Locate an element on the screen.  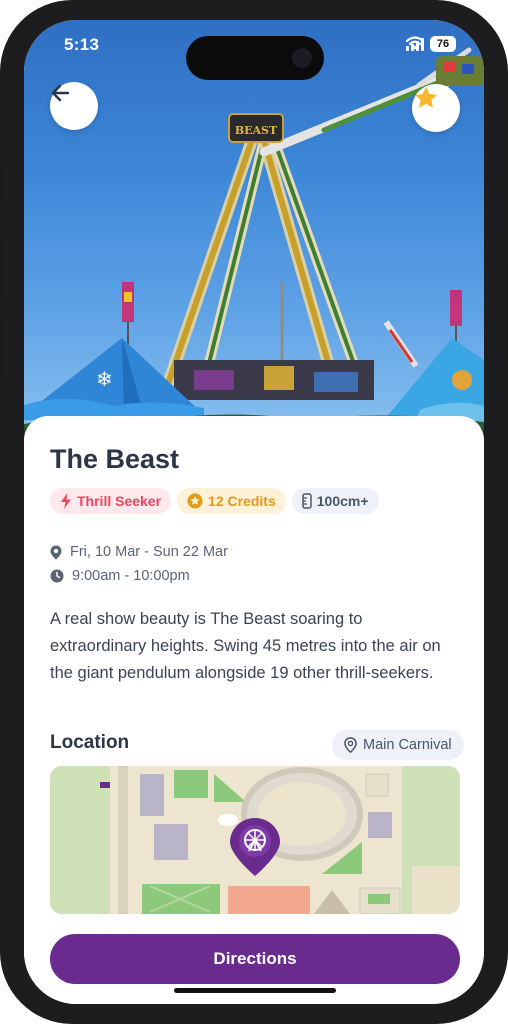
ride-hours-text: 9:00am - 10:00pm is located at coordinates (131, 576).